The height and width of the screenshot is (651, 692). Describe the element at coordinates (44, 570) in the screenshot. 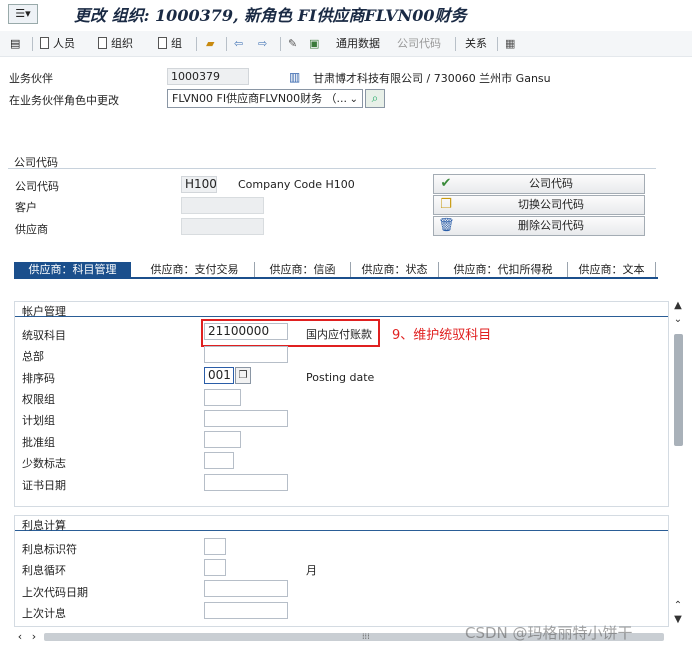

I see `interest-cycle-label: 利息循环` at that location.